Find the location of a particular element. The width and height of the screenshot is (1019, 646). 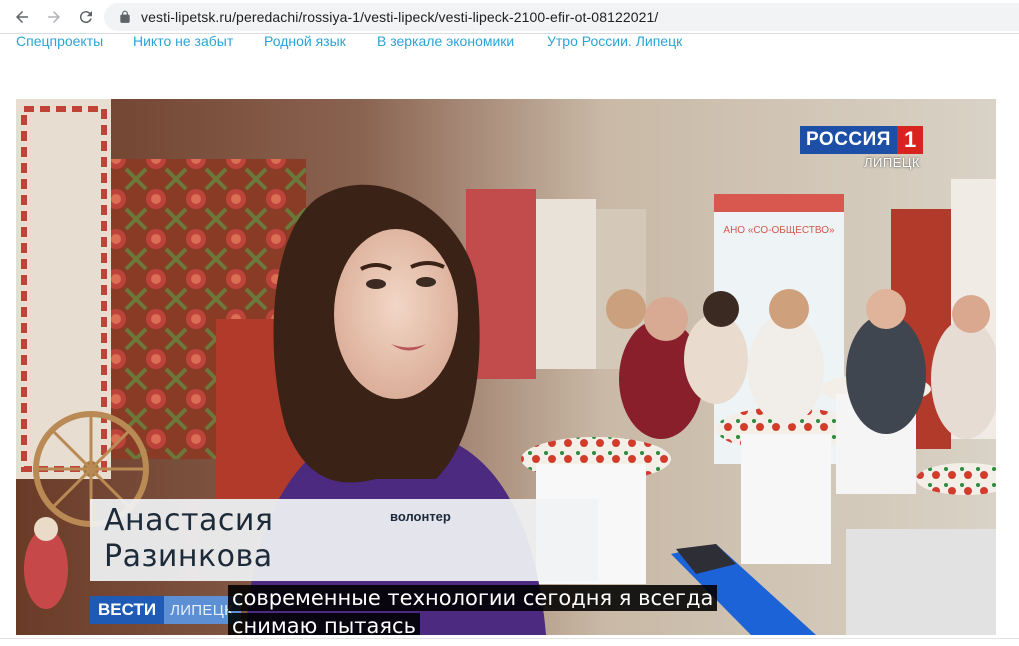

subtitle-line-1: современные технологии сегодня я всегда is located at coordinates (473, 598).